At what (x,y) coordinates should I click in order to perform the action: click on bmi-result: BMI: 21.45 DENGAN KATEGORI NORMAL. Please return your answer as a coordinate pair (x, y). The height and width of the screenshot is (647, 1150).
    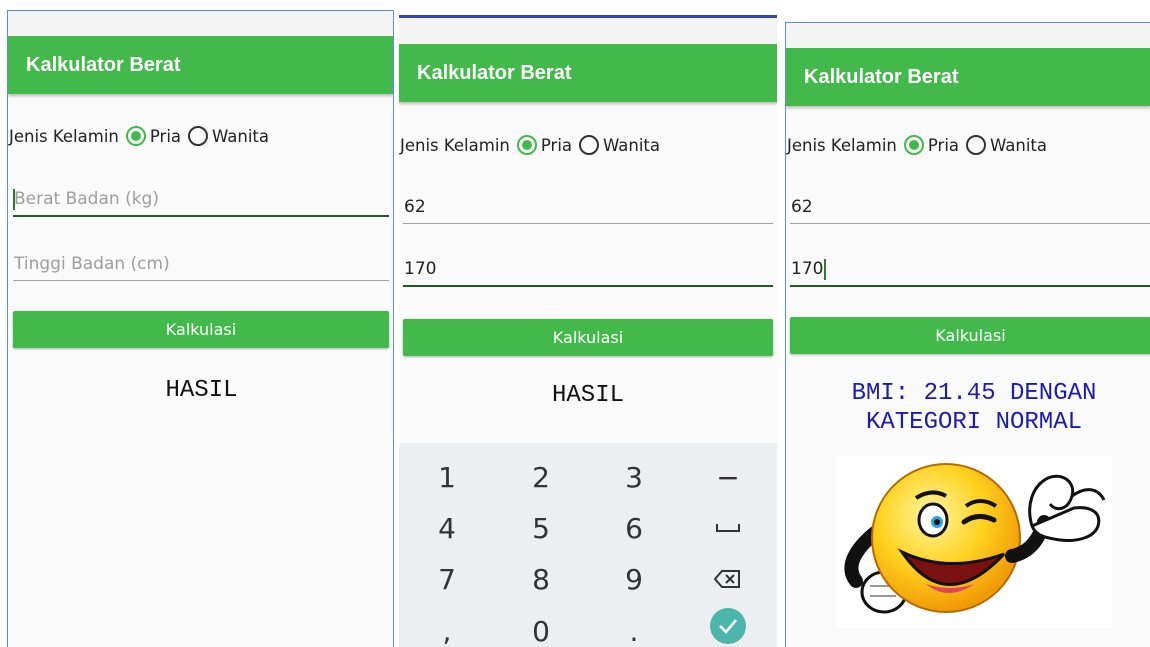
    Looking at the image, I should click on (968, 408).